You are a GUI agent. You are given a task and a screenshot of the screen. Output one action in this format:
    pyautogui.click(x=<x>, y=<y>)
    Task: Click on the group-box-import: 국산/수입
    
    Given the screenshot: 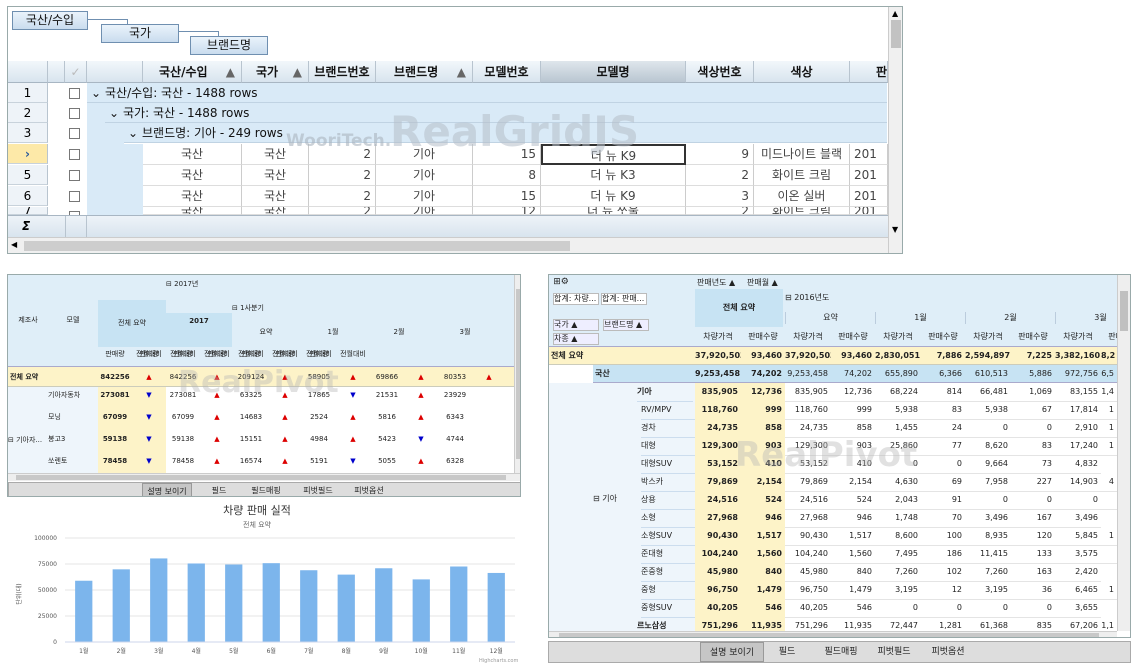 What is the action you would take?
    pyautogui.click(x=50, y=20)
    